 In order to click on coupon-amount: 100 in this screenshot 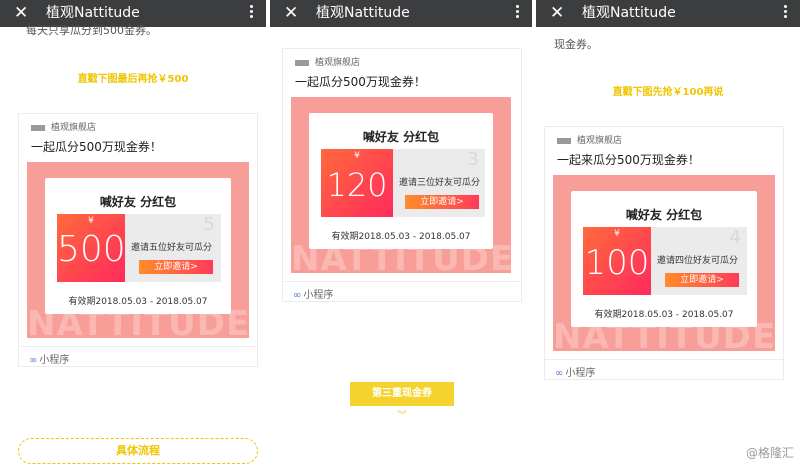, I will do `click(617, 263)`.